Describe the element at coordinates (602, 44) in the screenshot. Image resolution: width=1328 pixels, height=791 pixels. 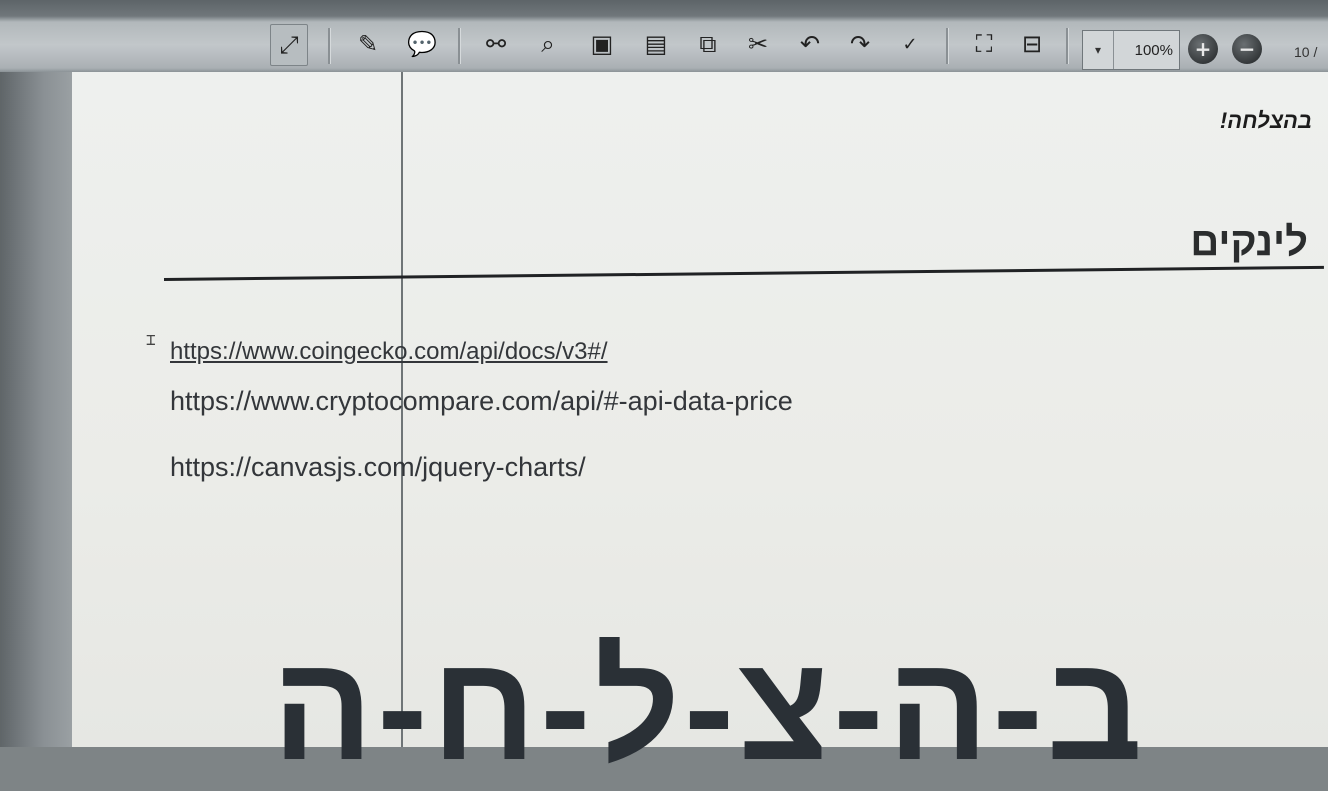
I see `folder-icon: ▣` at that location.